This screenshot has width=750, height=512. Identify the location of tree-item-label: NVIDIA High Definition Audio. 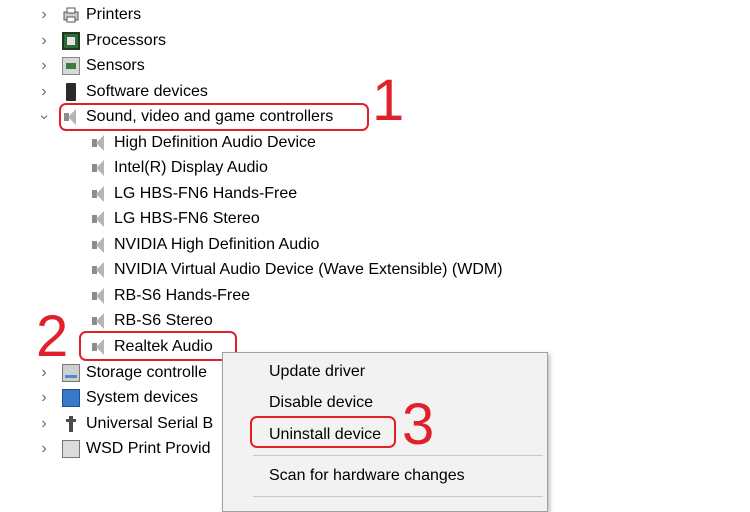
(217, 244).